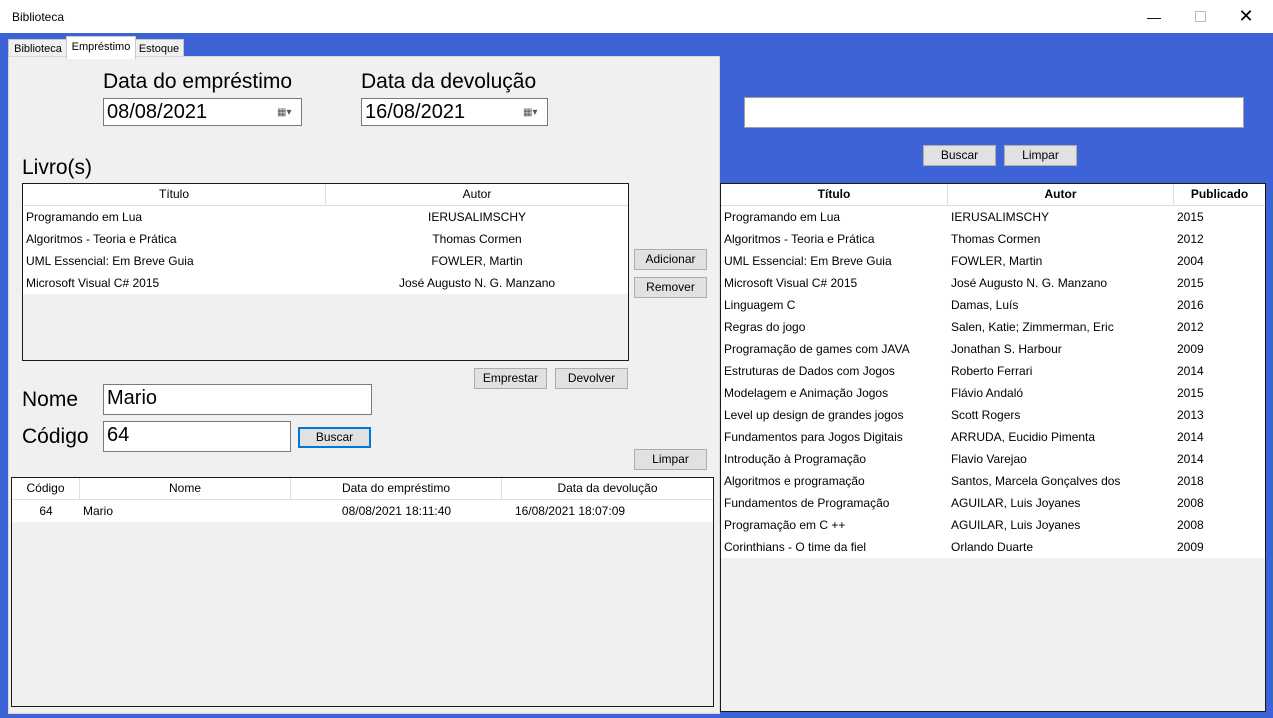  Describe the element at coordinates (813, 437) in the screenshot. I see `cell-title: Fundamentos para Jogos Digitais` at that location.